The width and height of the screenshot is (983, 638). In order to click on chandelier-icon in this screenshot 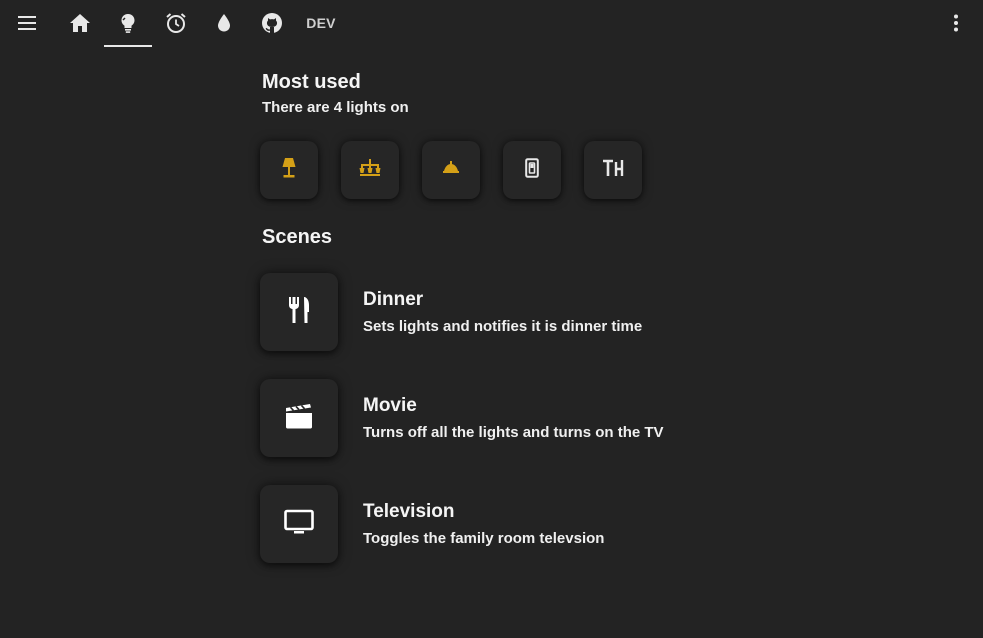, I will do `click(370, 170)`.